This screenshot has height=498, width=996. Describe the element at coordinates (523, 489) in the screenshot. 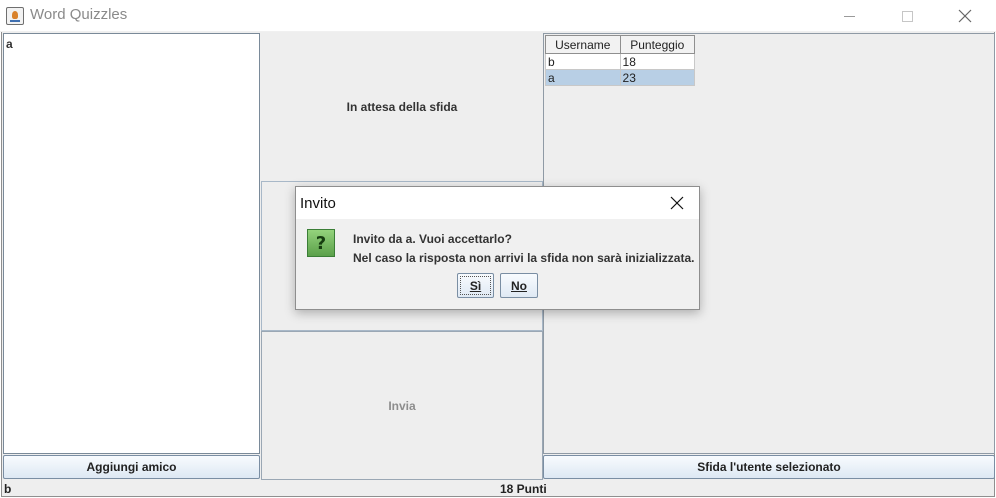

I see `user-points: 18 Punti` at that location.